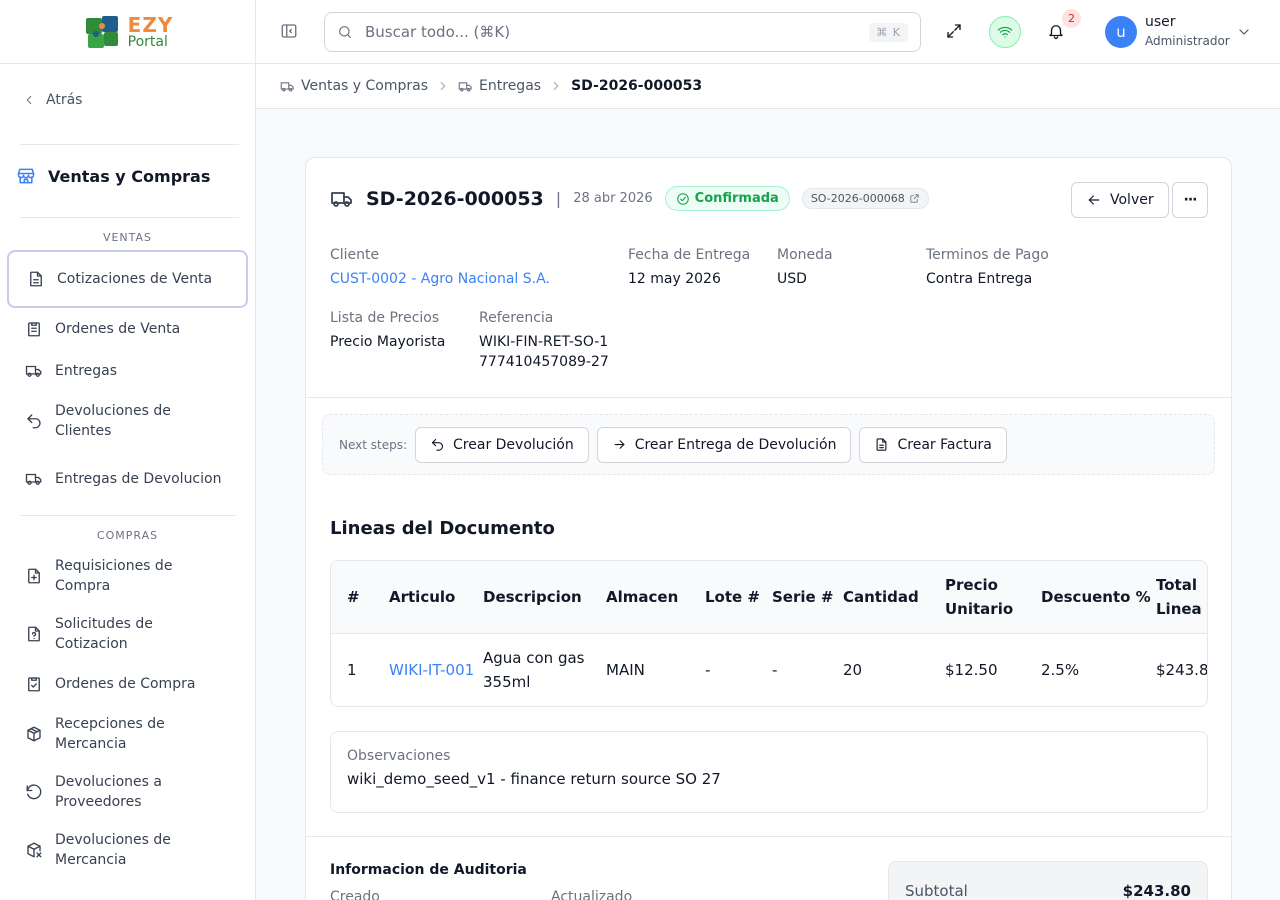 This screenshot has height=900, width=1280. What do you see at coordinates (768, 86) in the screenshot?
I see `breadcrumb: Ventas y Compras Entregas SD-2026-000053` at bounding box center [768, 86].